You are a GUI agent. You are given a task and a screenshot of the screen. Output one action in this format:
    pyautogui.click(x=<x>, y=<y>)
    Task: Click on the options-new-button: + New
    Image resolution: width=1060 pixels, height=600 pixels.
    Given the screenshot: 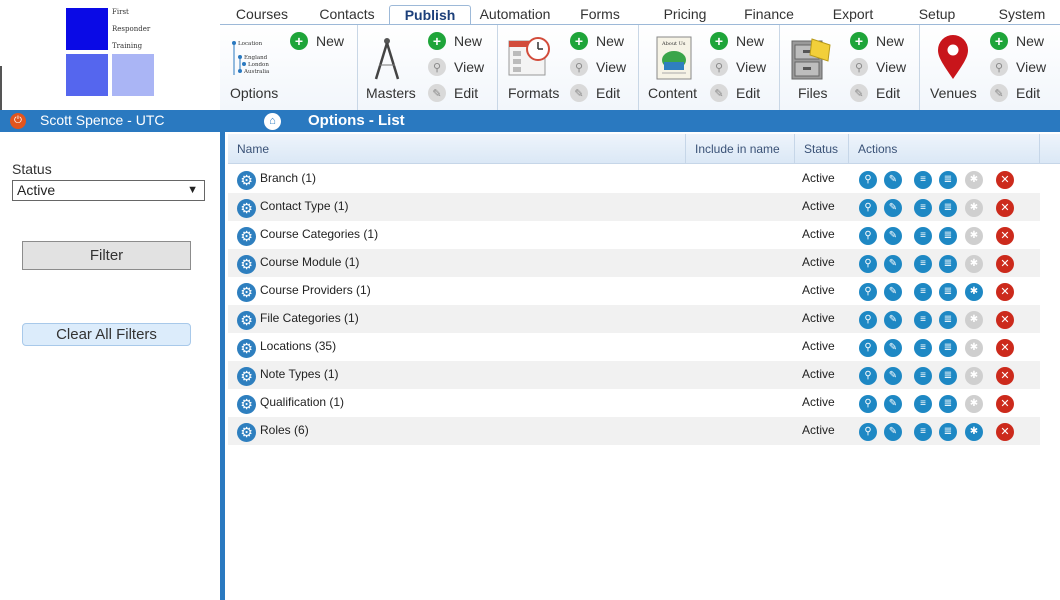 What is the action you would take?
    pyautogui.click(x=317, y=41)
    